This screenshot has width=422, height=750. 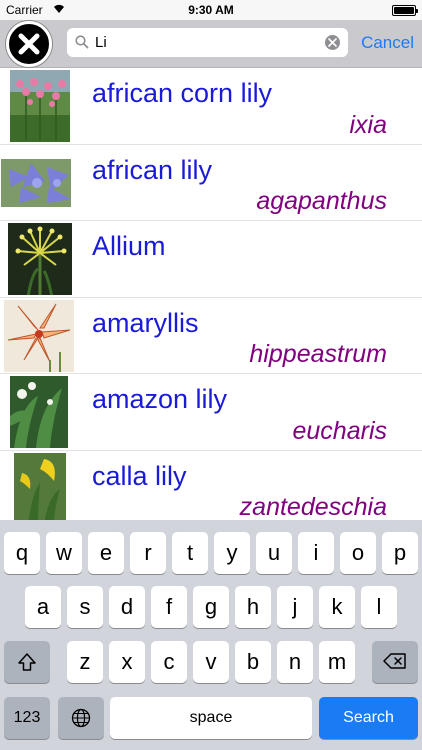 What do you see at coordinates (211, 259) in the screenshot?
I see `list-item: Allium` at bounding box center [211, 259].